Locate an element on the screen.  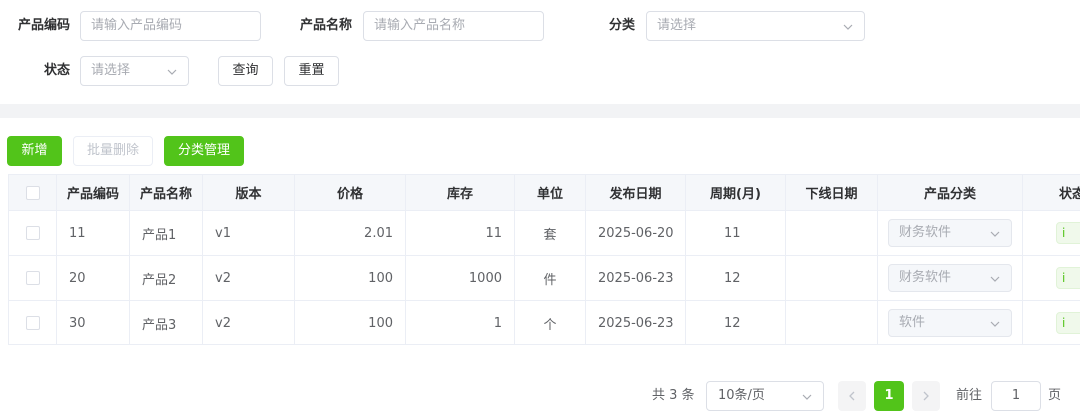
cell-name: 产品1 is located at coordinates (166, 233).